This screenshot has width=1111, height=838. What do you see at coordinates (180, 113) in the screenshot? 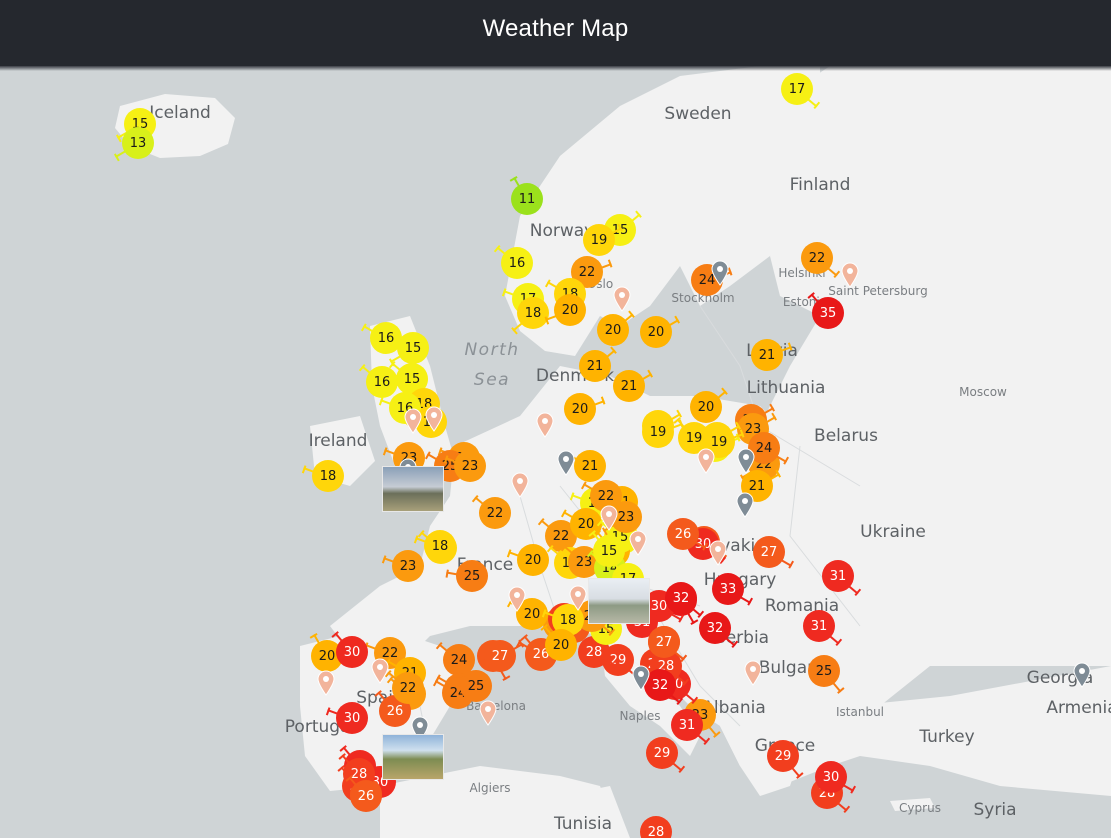
I see `country-label-iceland: Iceland` at bounding box center [180, 113].